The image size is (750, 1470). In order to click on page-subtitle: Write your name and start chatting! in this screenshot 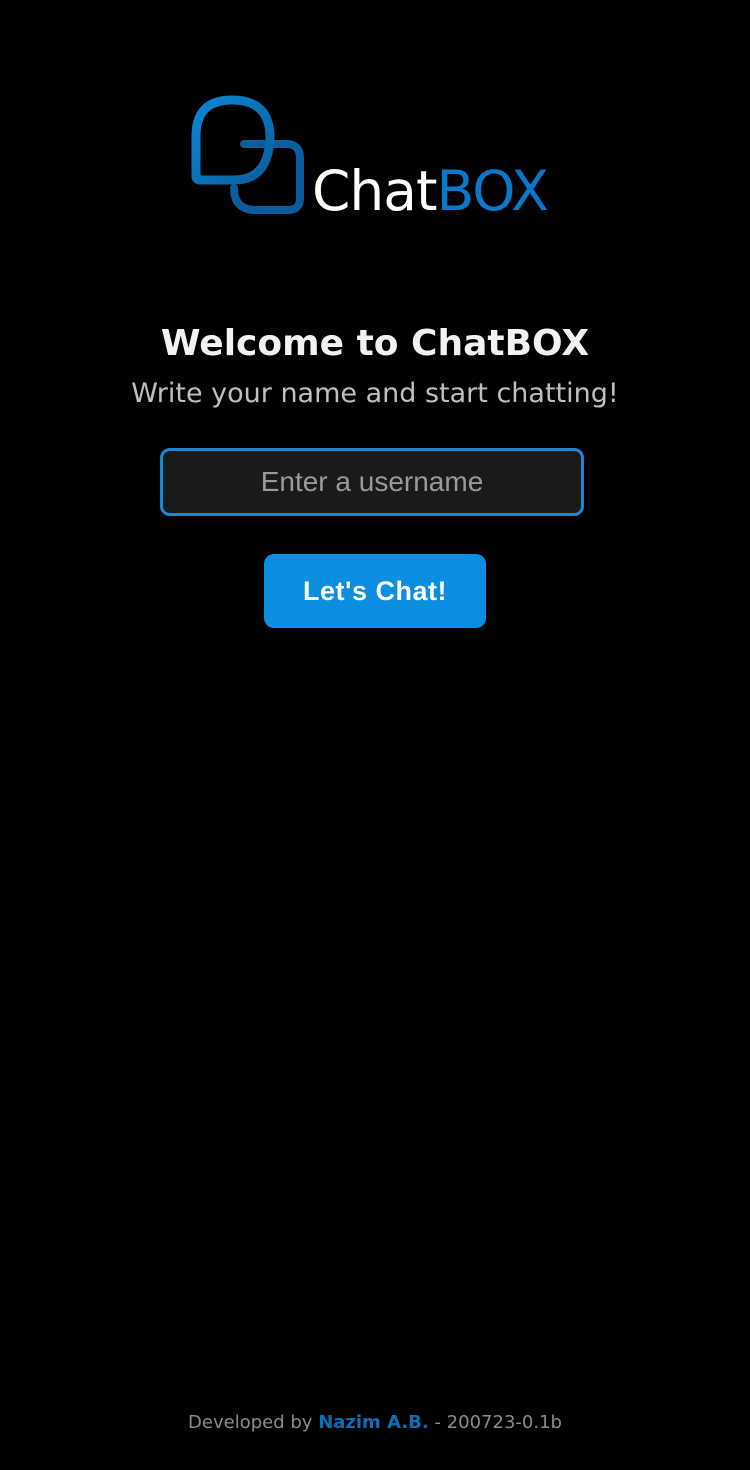, I will do `click(375, 393)`.